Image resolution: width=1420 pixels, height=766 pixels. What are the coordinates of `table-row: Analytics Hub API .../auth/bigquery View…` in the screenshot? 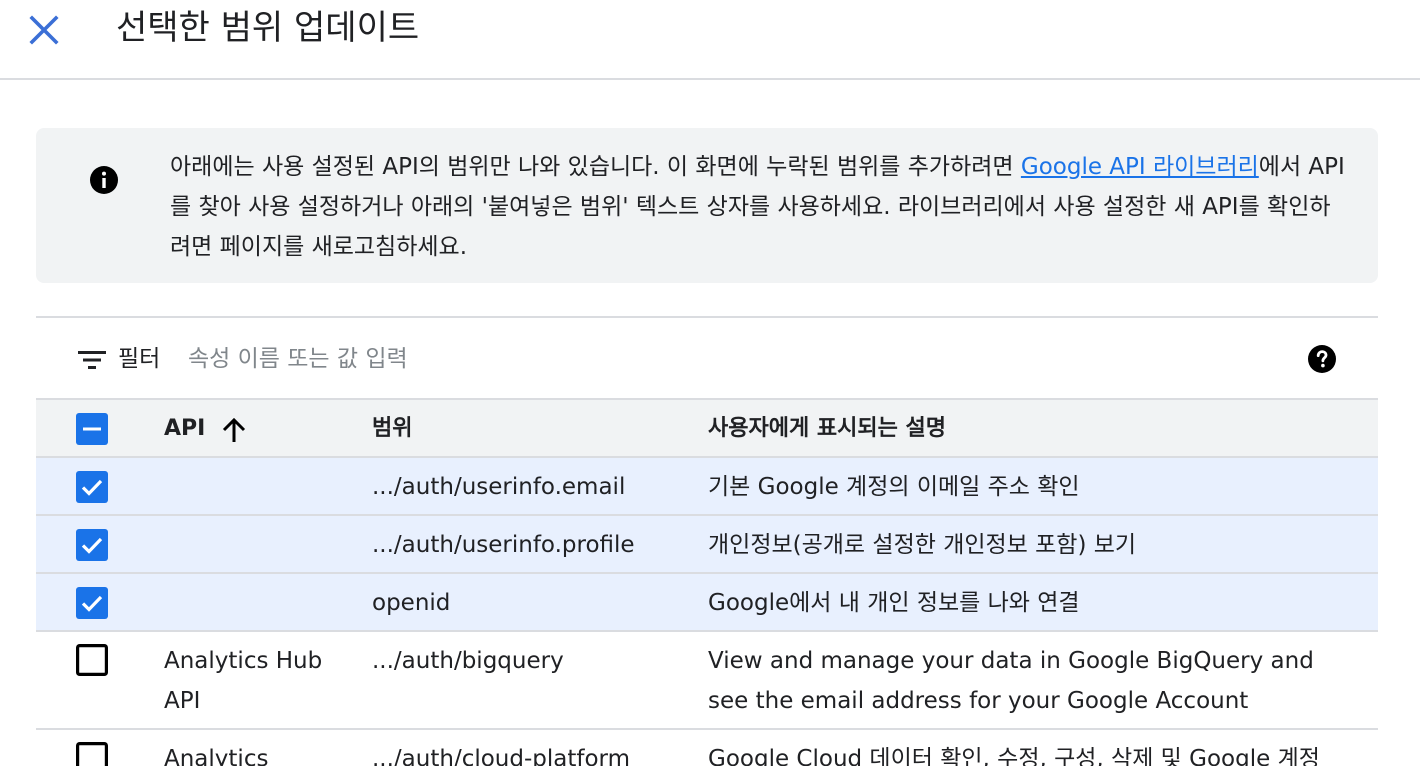 It's located at (707, 681).